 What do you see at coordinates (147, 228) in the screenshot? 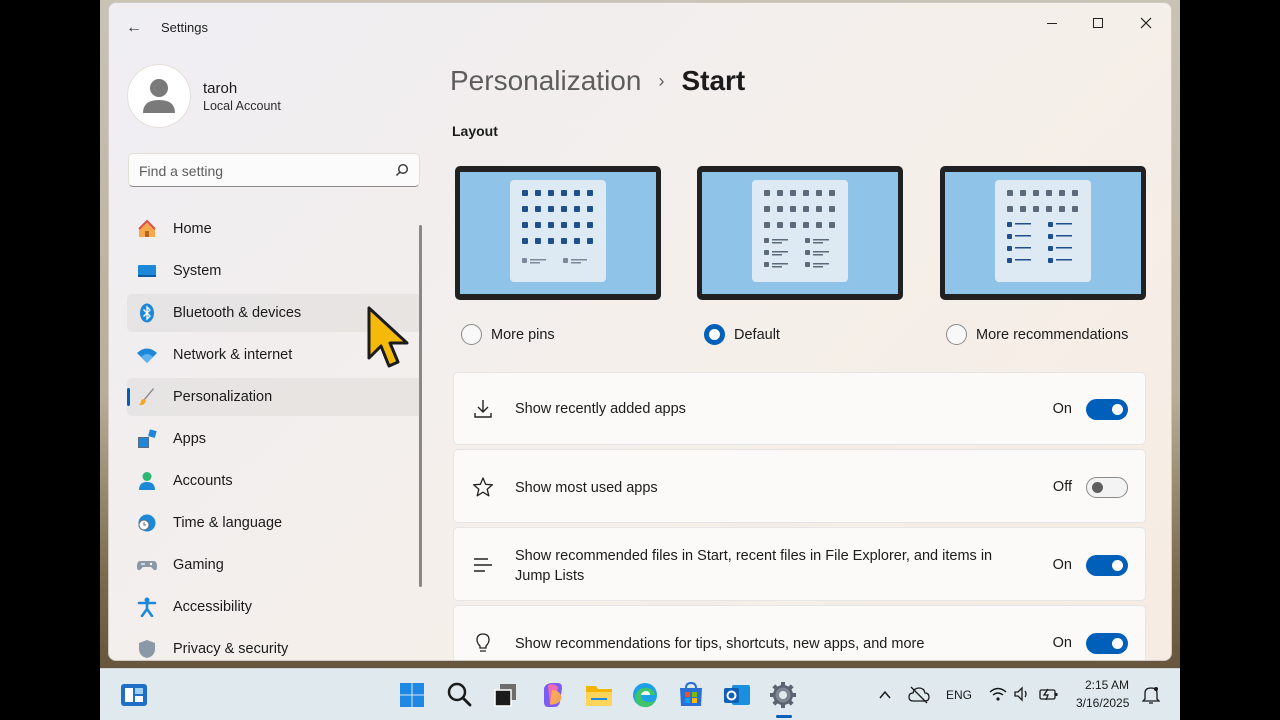
I see `home-icon` at bounding box center [147, 228].